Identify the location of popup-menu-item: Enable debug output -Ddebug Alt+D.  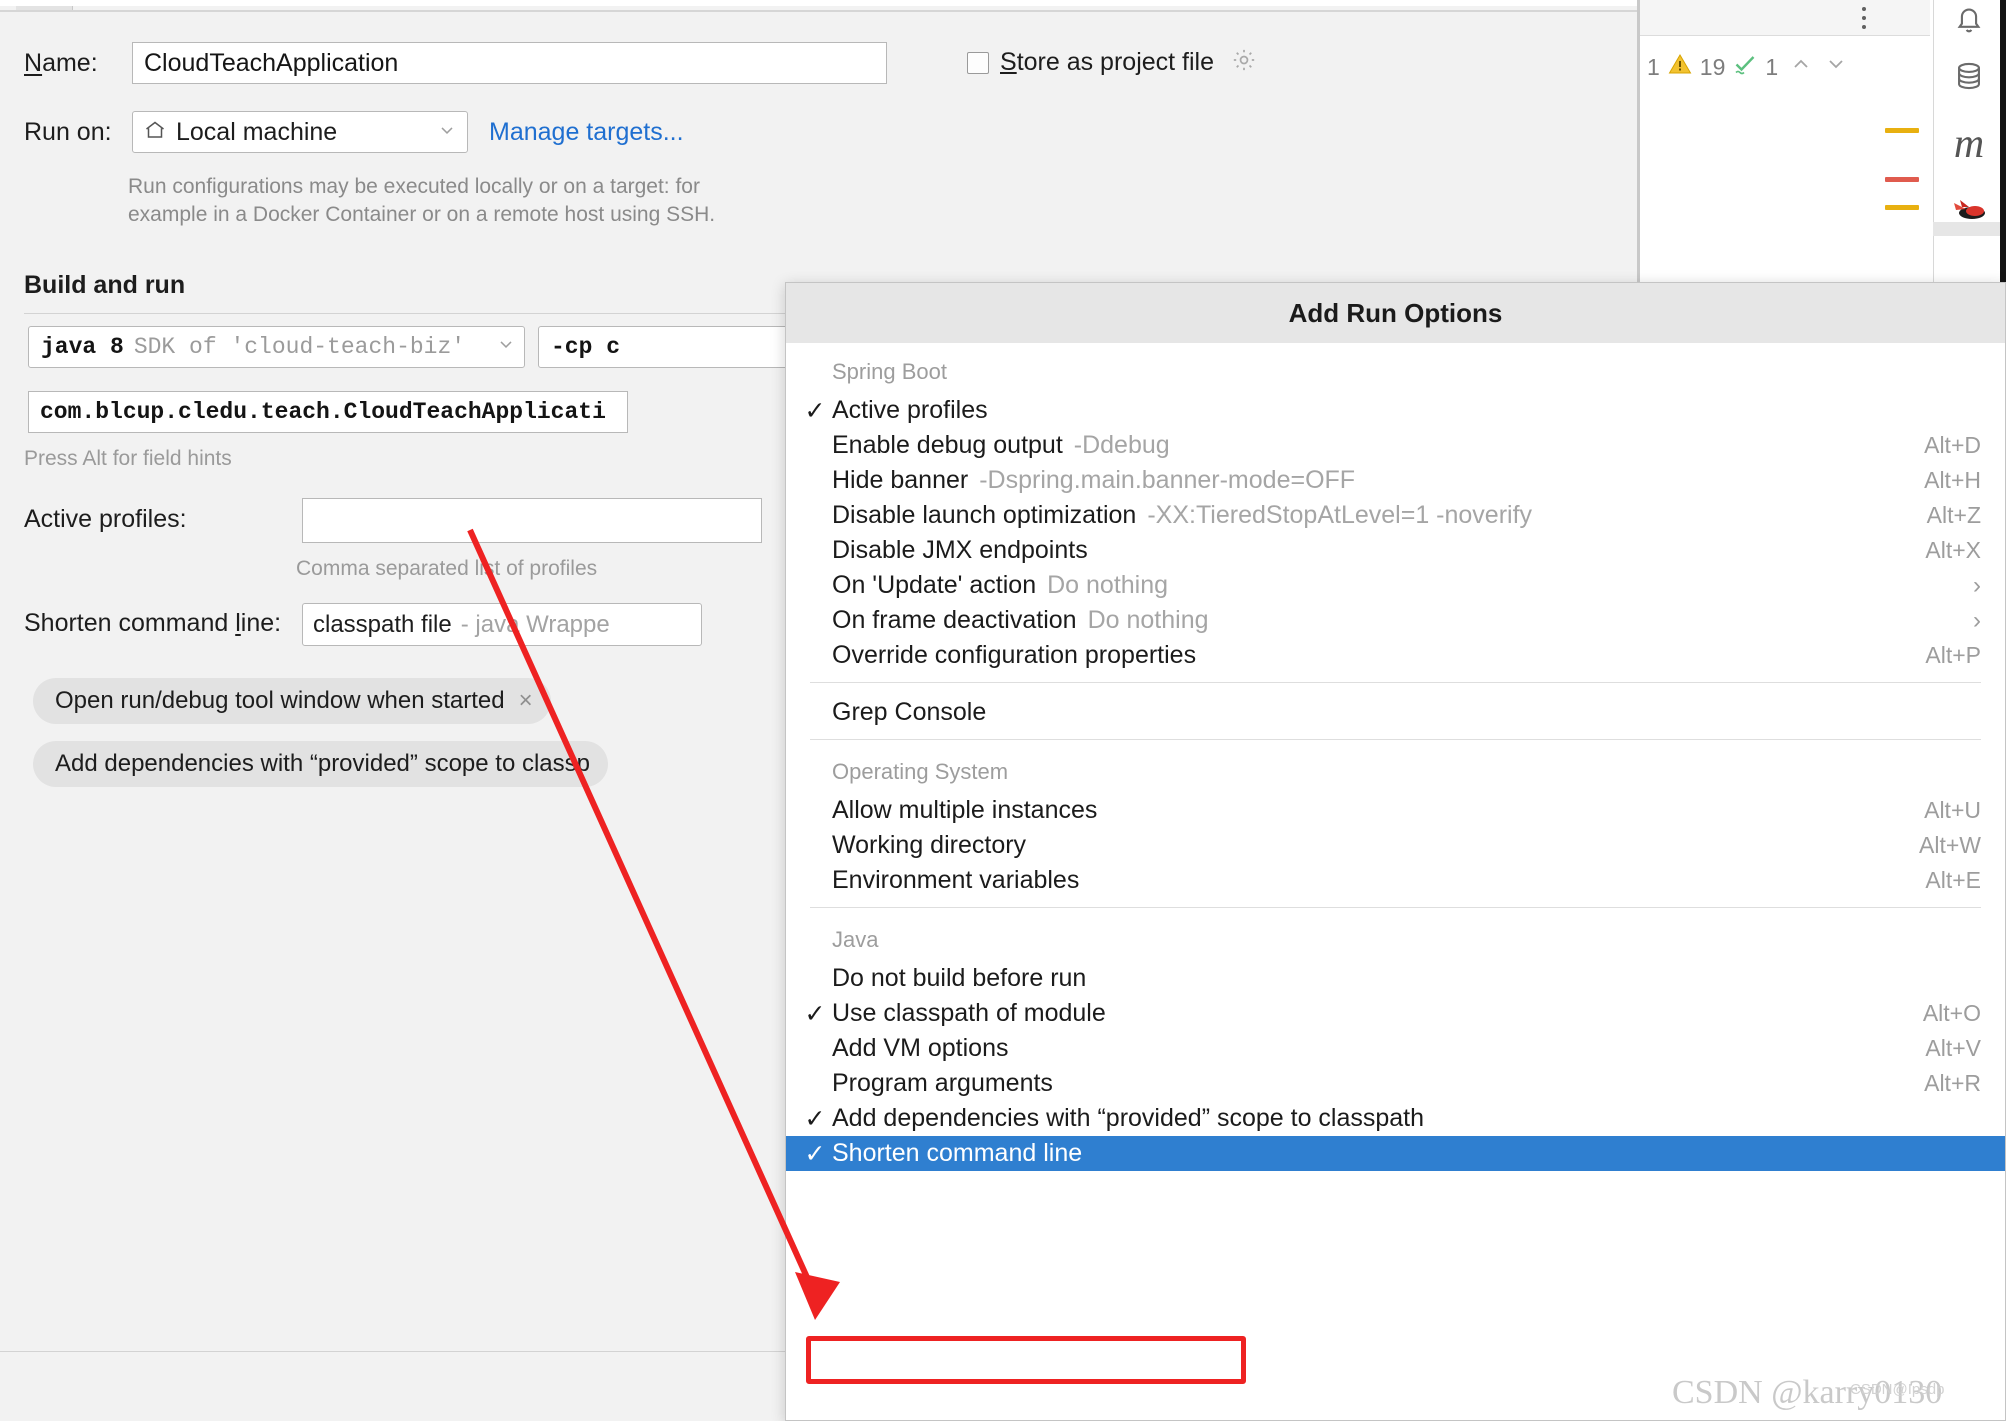
(1395, 445).